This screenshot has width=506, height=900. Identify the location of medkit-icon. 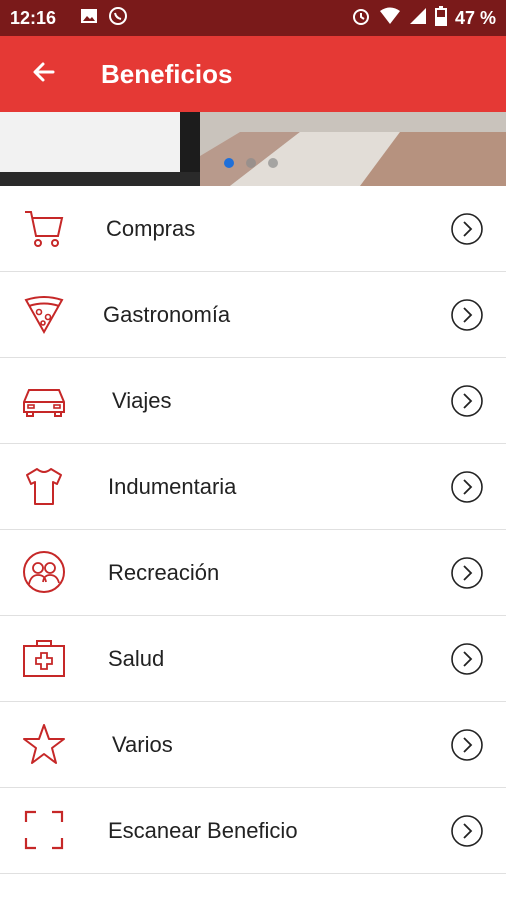
(44, 658).